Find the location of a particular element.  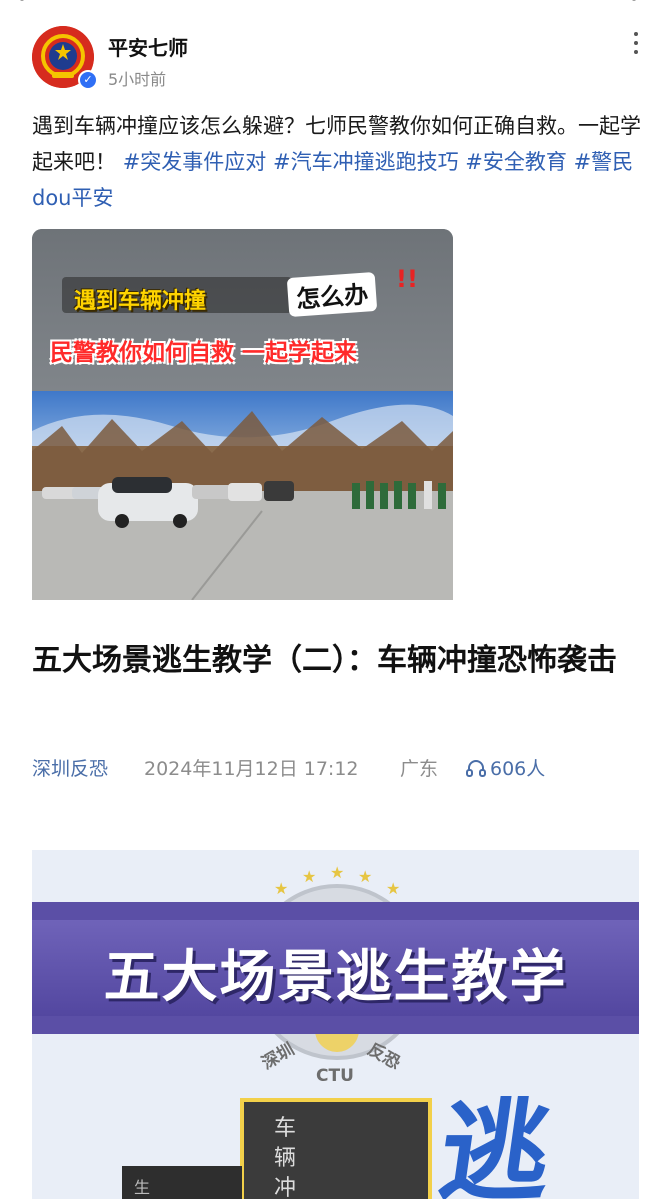

article-region: 广东 is located at coordinates (419, 769).